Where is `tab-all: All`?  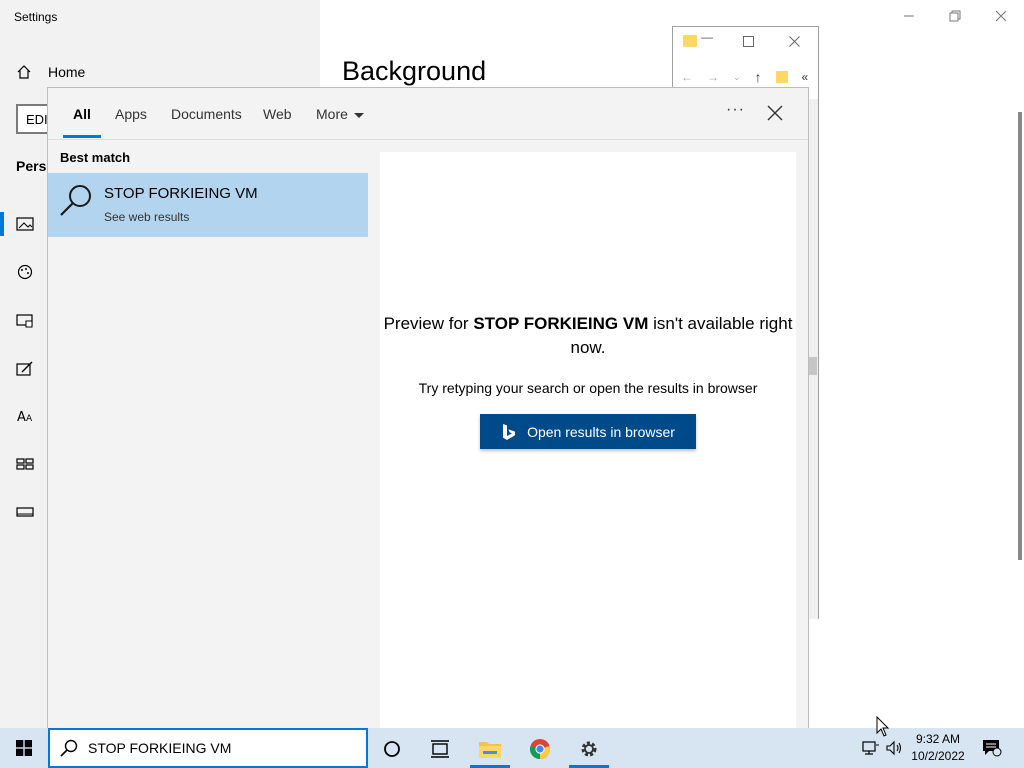 tab-all: All is located at coordinates (82, 114).